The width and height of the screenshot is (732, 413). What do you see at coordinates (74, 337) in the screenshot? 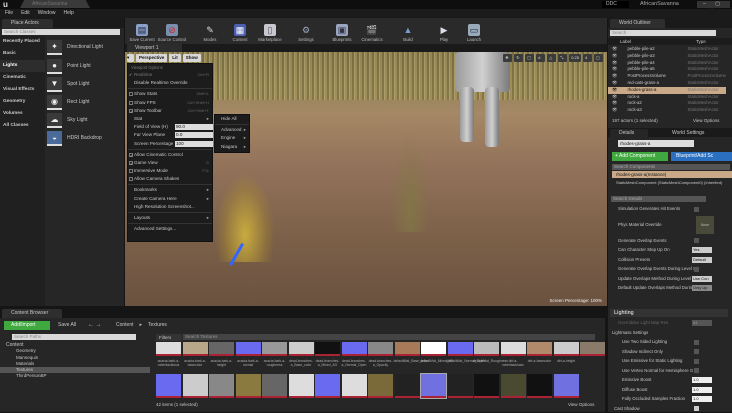
I see `search-paths-input: Search Paths` at bounding box center [74, 337].